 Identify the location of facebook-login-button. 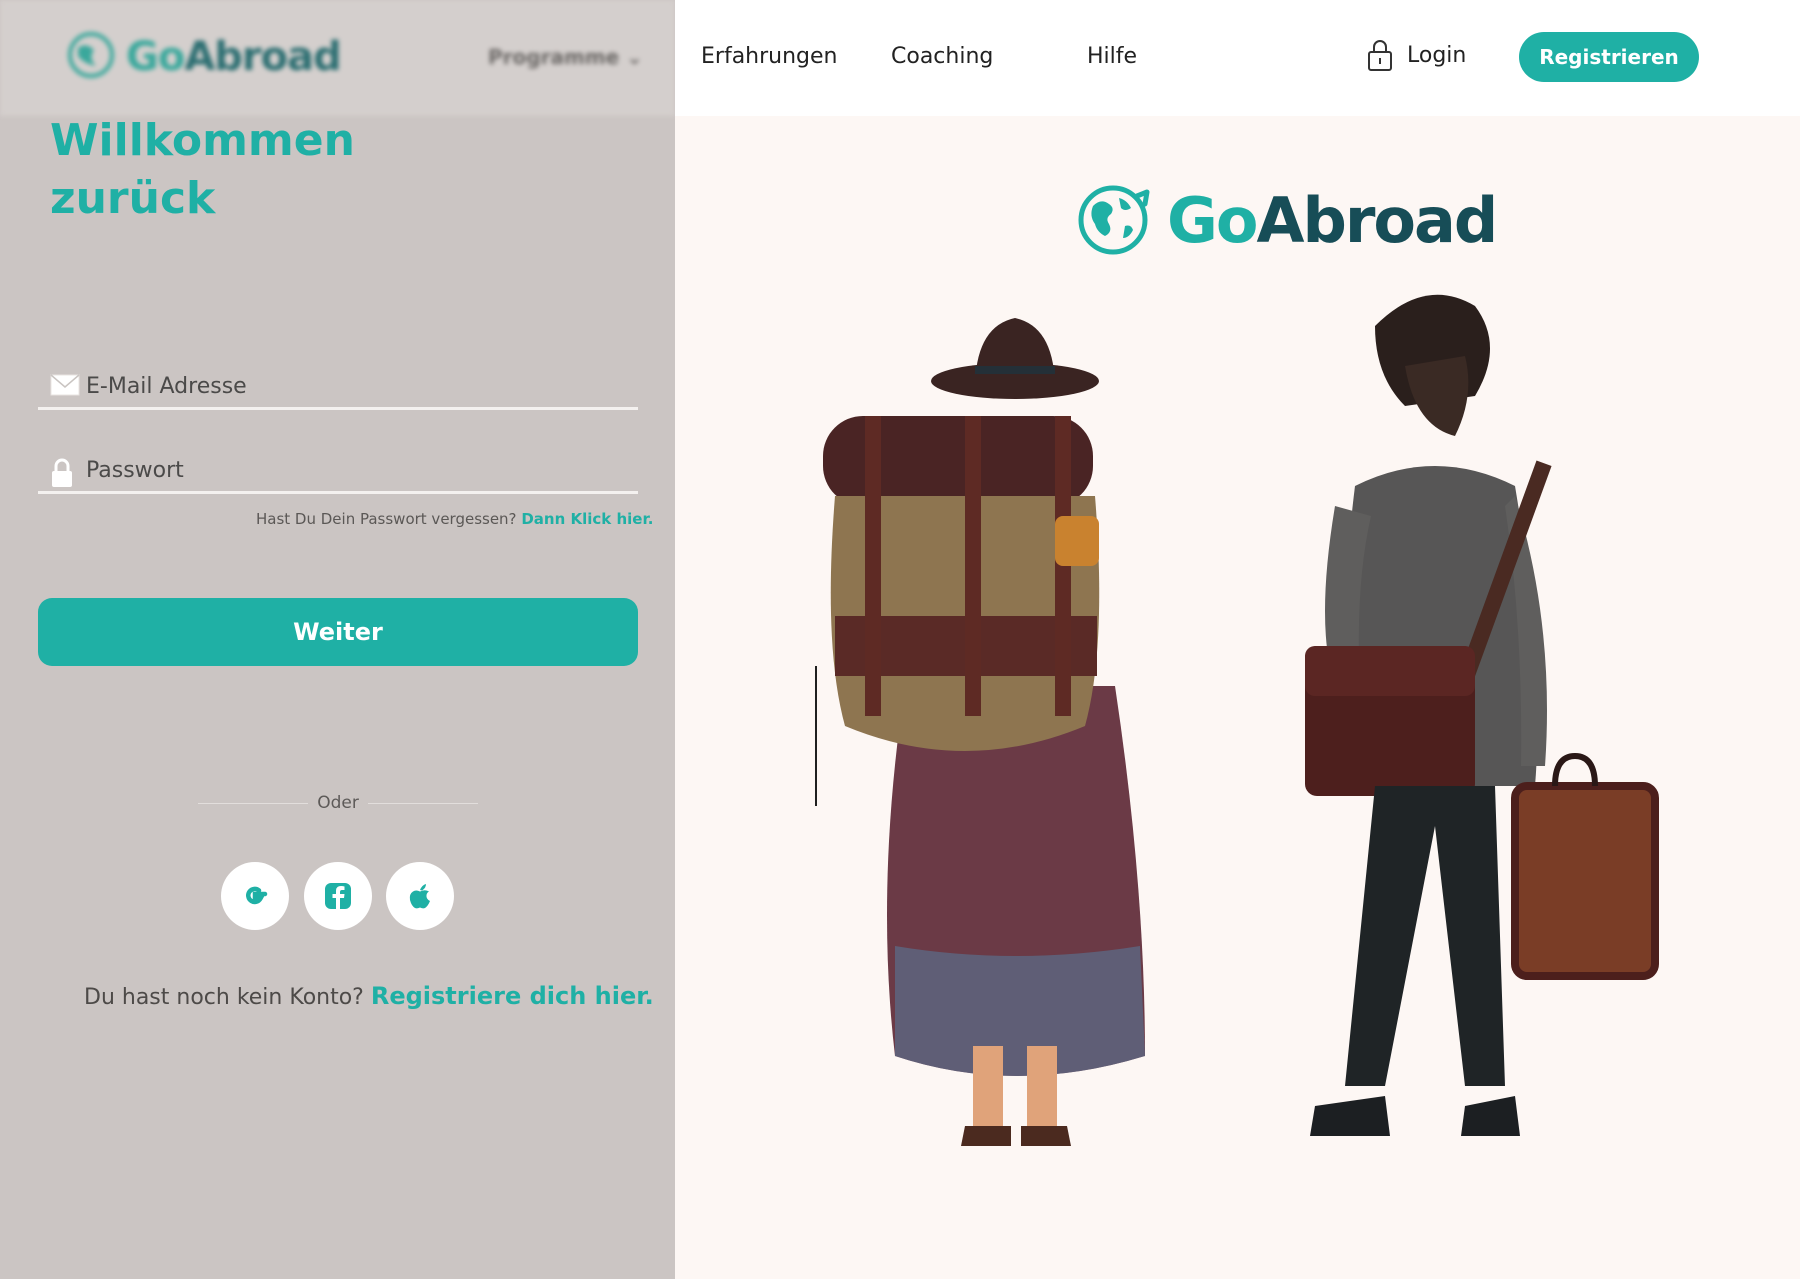
(338, 896).